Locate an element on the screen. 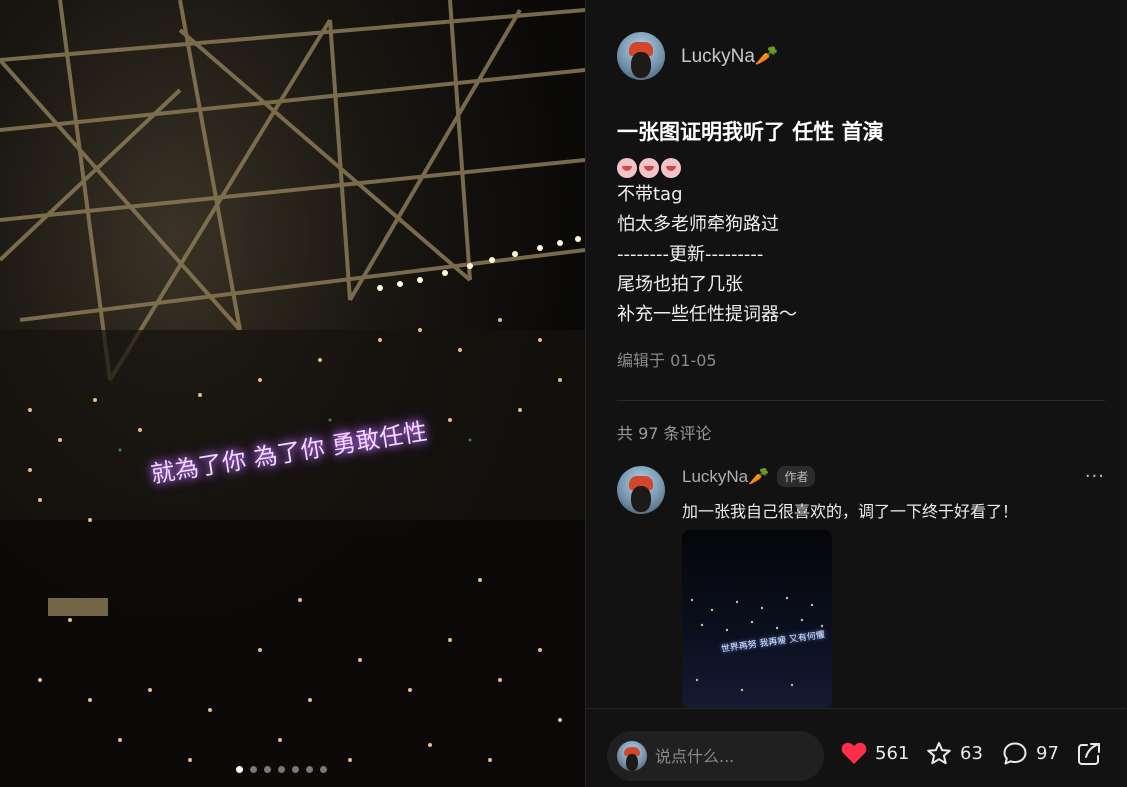  body-line: 不带tag is located at coordinates (650, 194).